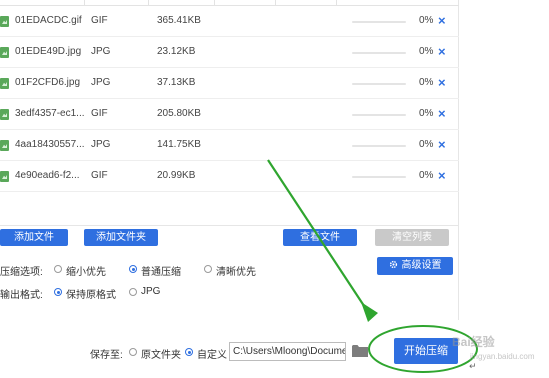  Describe the element at coordinates (179, 113) in the screenshot. I see `file-size: 205.80KB` at that location.